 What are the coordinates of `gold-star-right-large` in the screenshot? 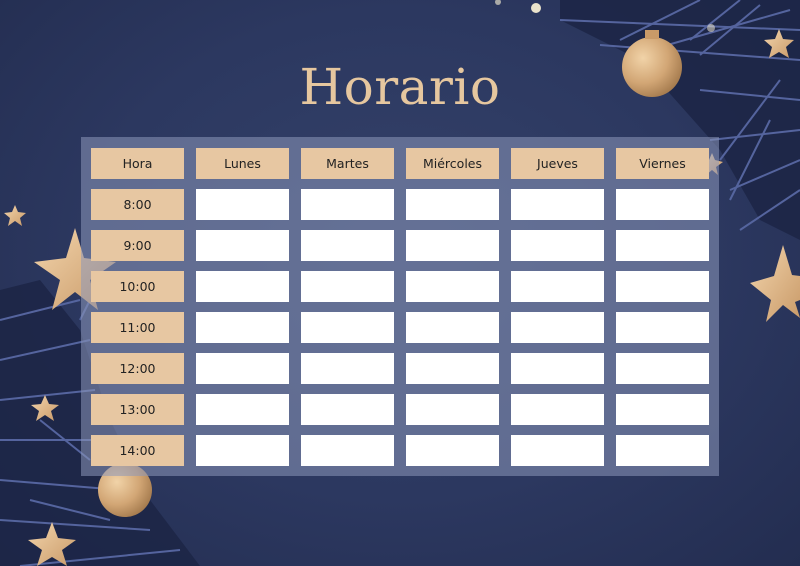 It's located at (775, 283).